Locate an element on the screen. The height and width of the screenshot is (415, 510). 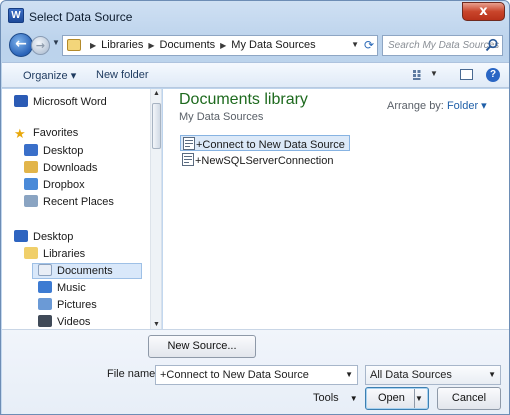
sidebar-item-label: Favorites is located at coordinates (56, 133).